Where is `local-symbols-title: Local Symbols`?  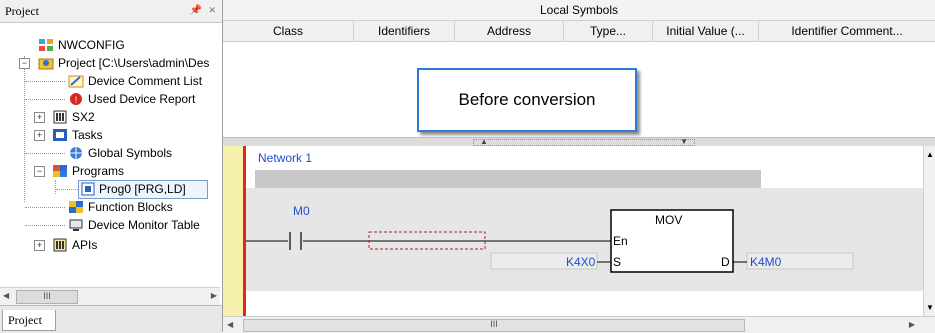
local-symbols-title: Local Symbols is located at coordinates (579, 10).